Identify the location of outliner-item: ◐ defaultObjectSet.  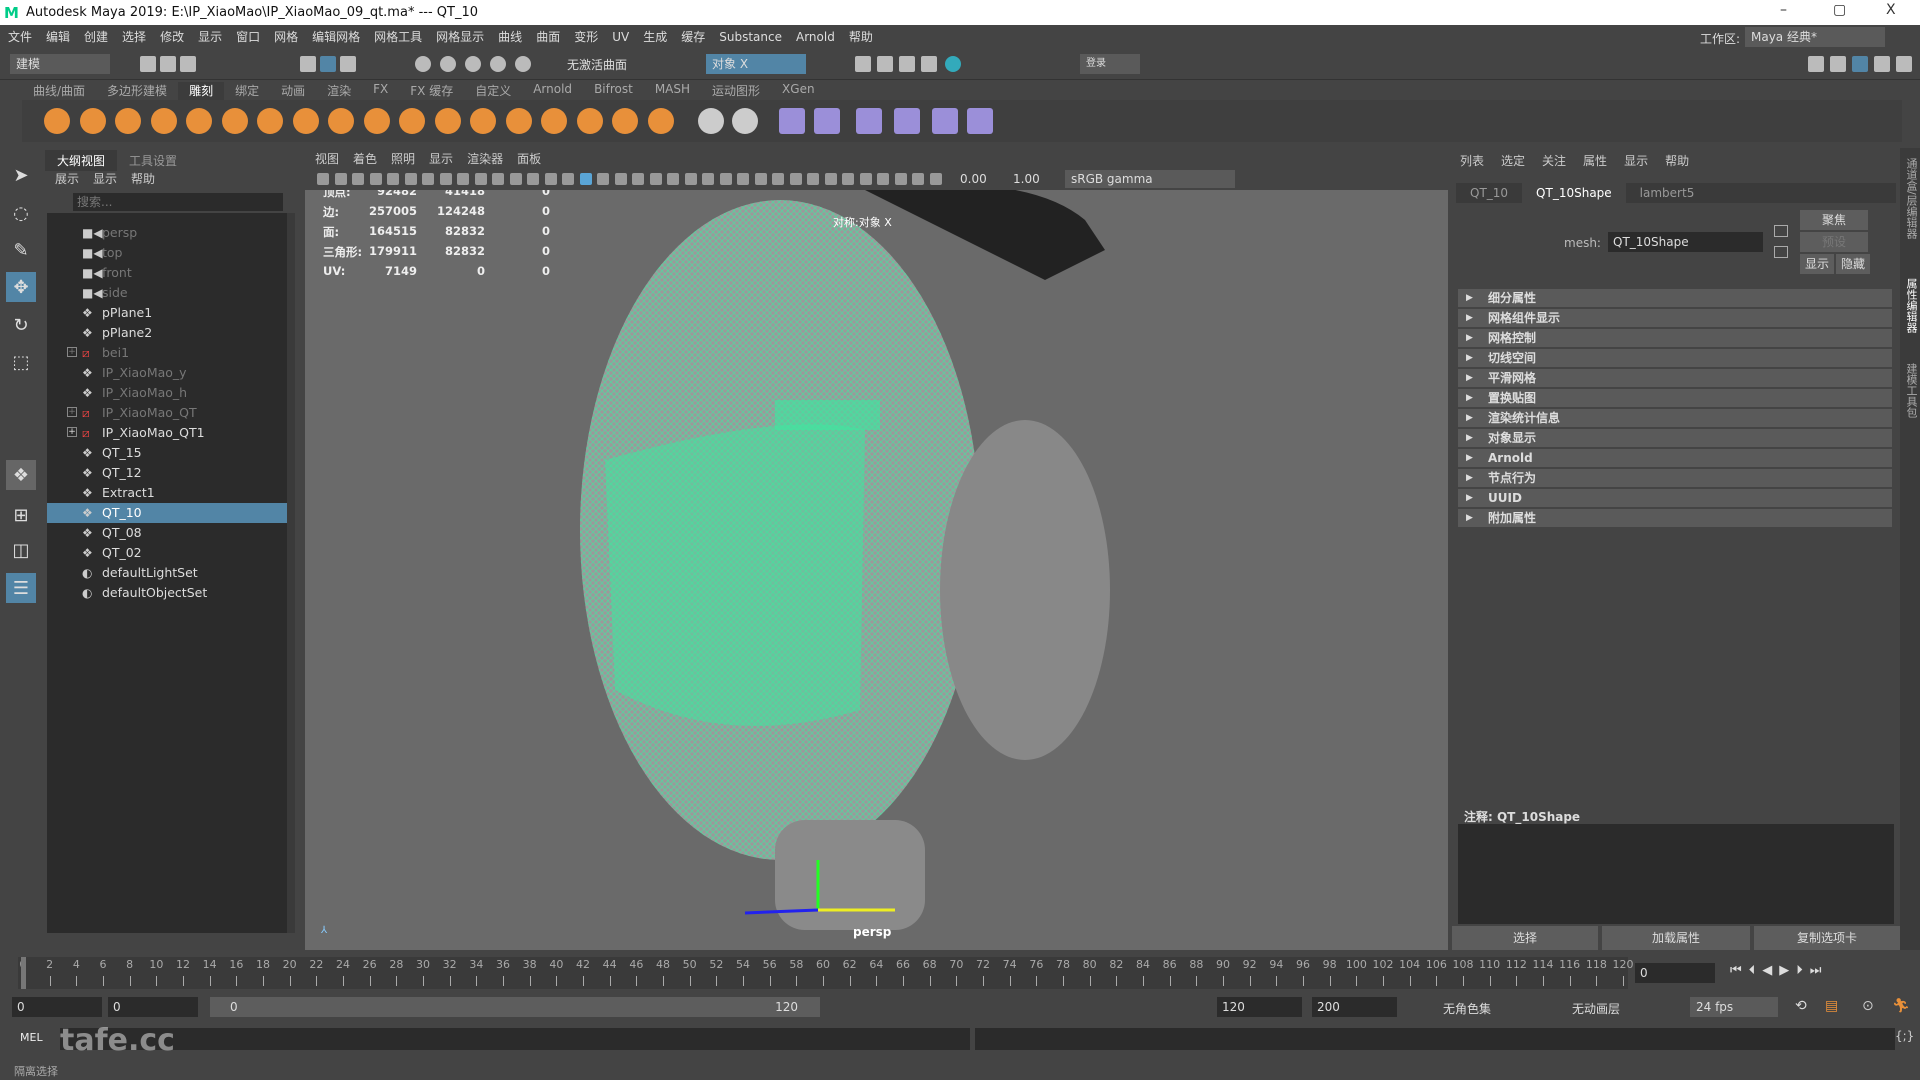
(167, 593).